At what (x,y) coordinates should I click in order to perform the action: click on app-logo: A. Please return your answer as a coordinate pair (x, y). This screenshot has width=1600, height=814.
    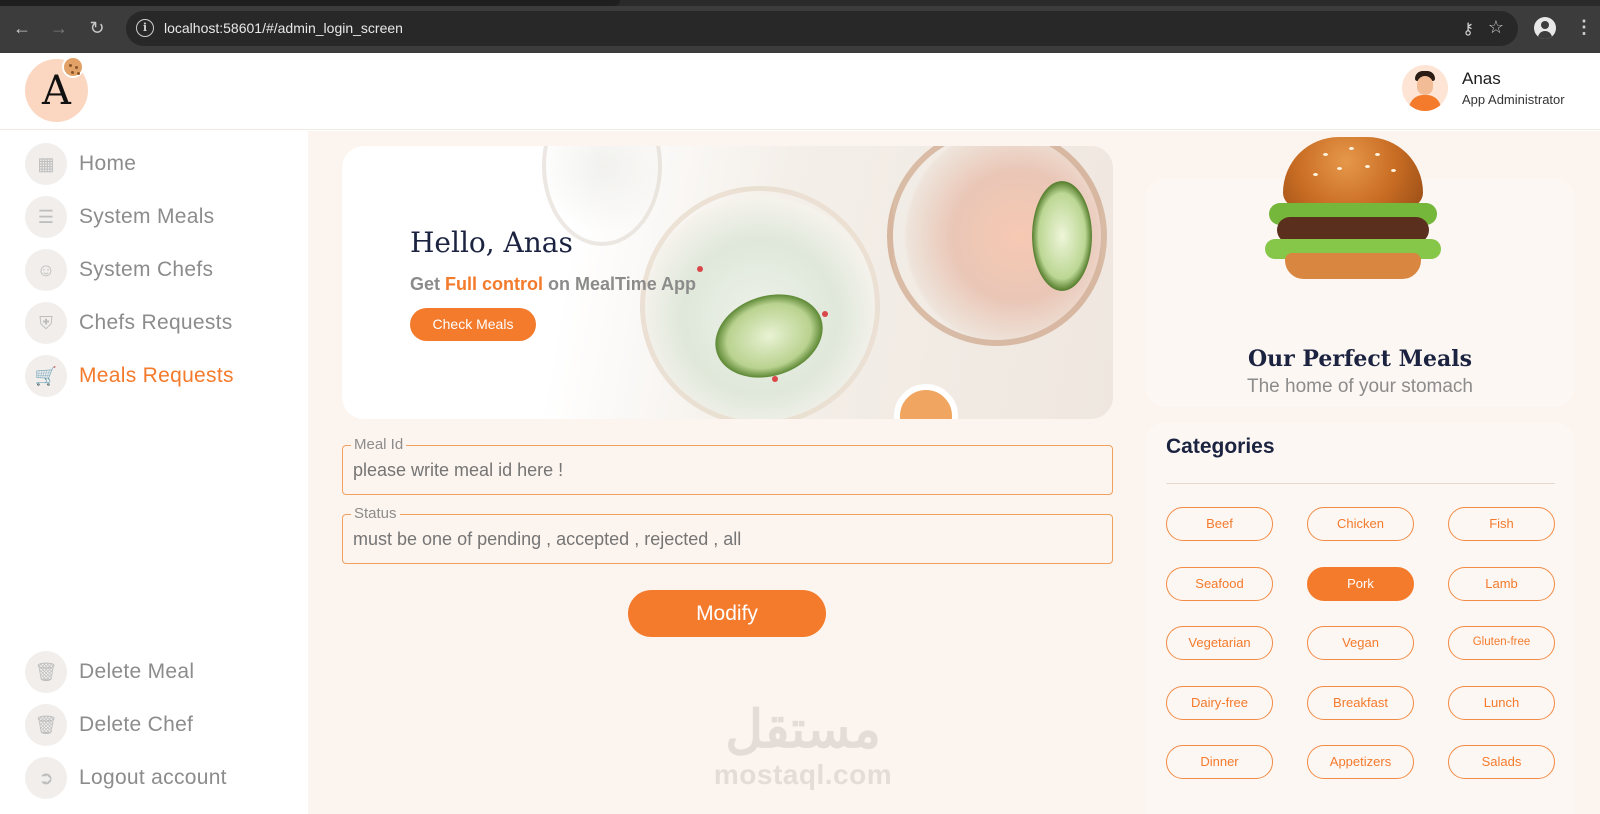
    Looking at the image, I should click on (56, 89).